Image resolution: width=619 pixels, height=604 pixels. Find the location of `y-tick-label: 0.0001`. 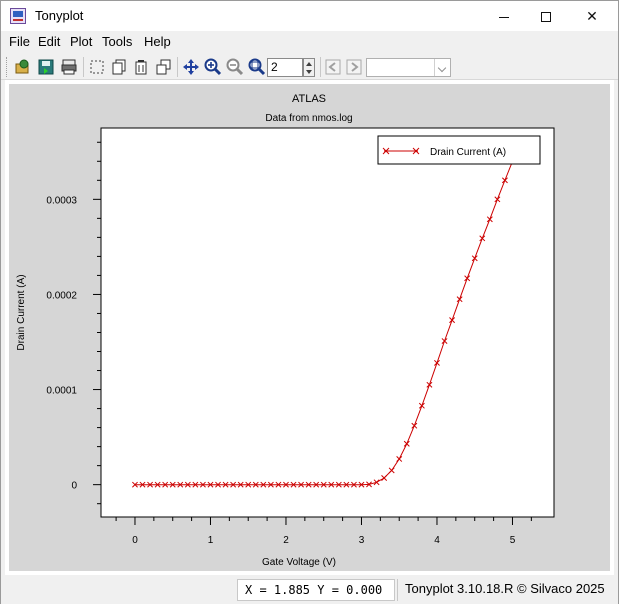

y-tick-label: 0.0001 is located at coordinates (61, 391).